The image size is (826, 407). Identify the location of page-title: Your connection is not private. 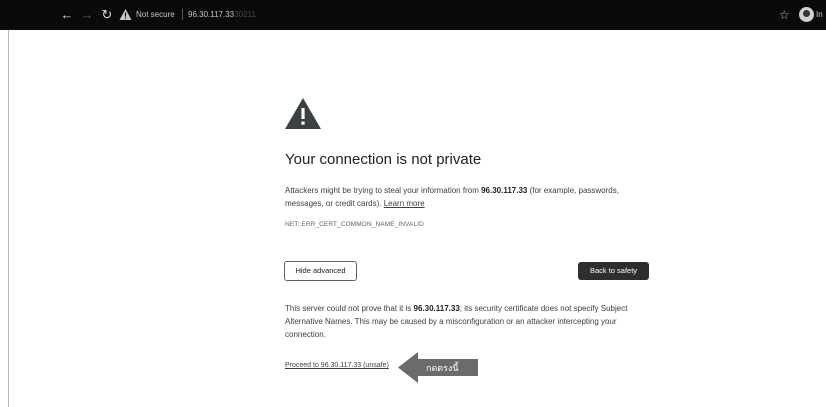
(383, 159).